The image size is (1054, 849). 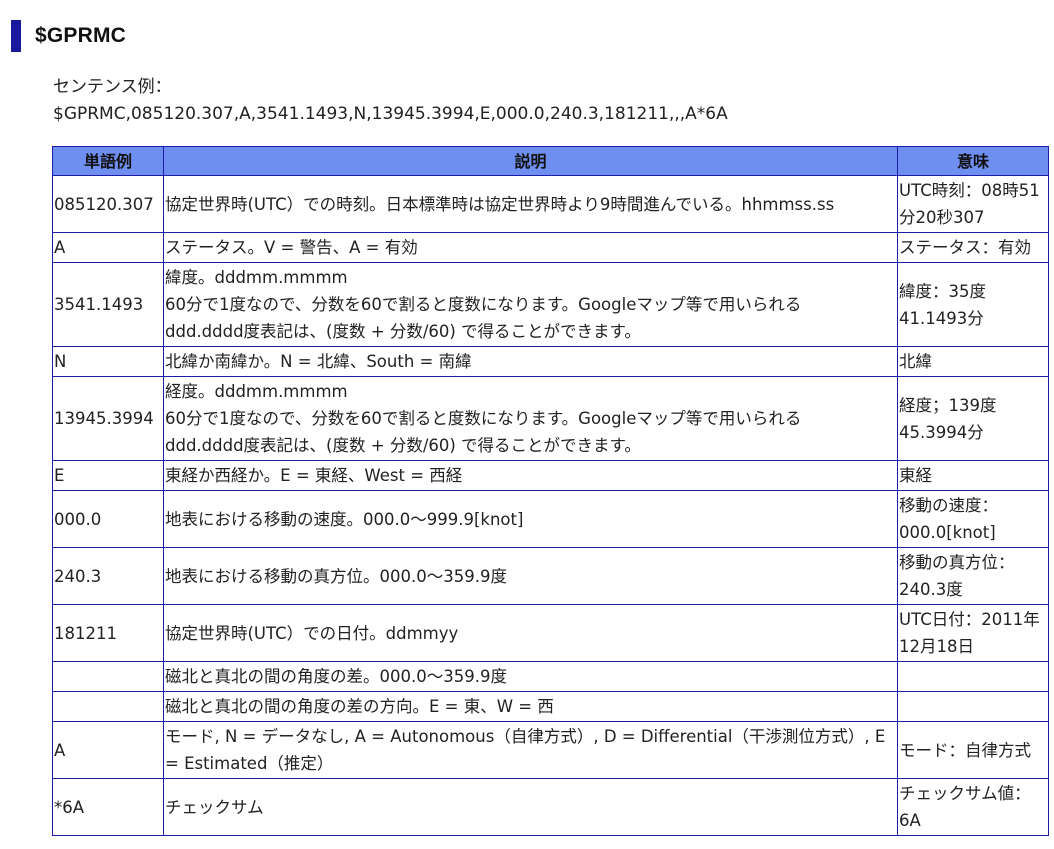 What do you see at coordinates (530, 161) in the screenshot?
I see `header-description: 説明` at bounding box center [530, 161].